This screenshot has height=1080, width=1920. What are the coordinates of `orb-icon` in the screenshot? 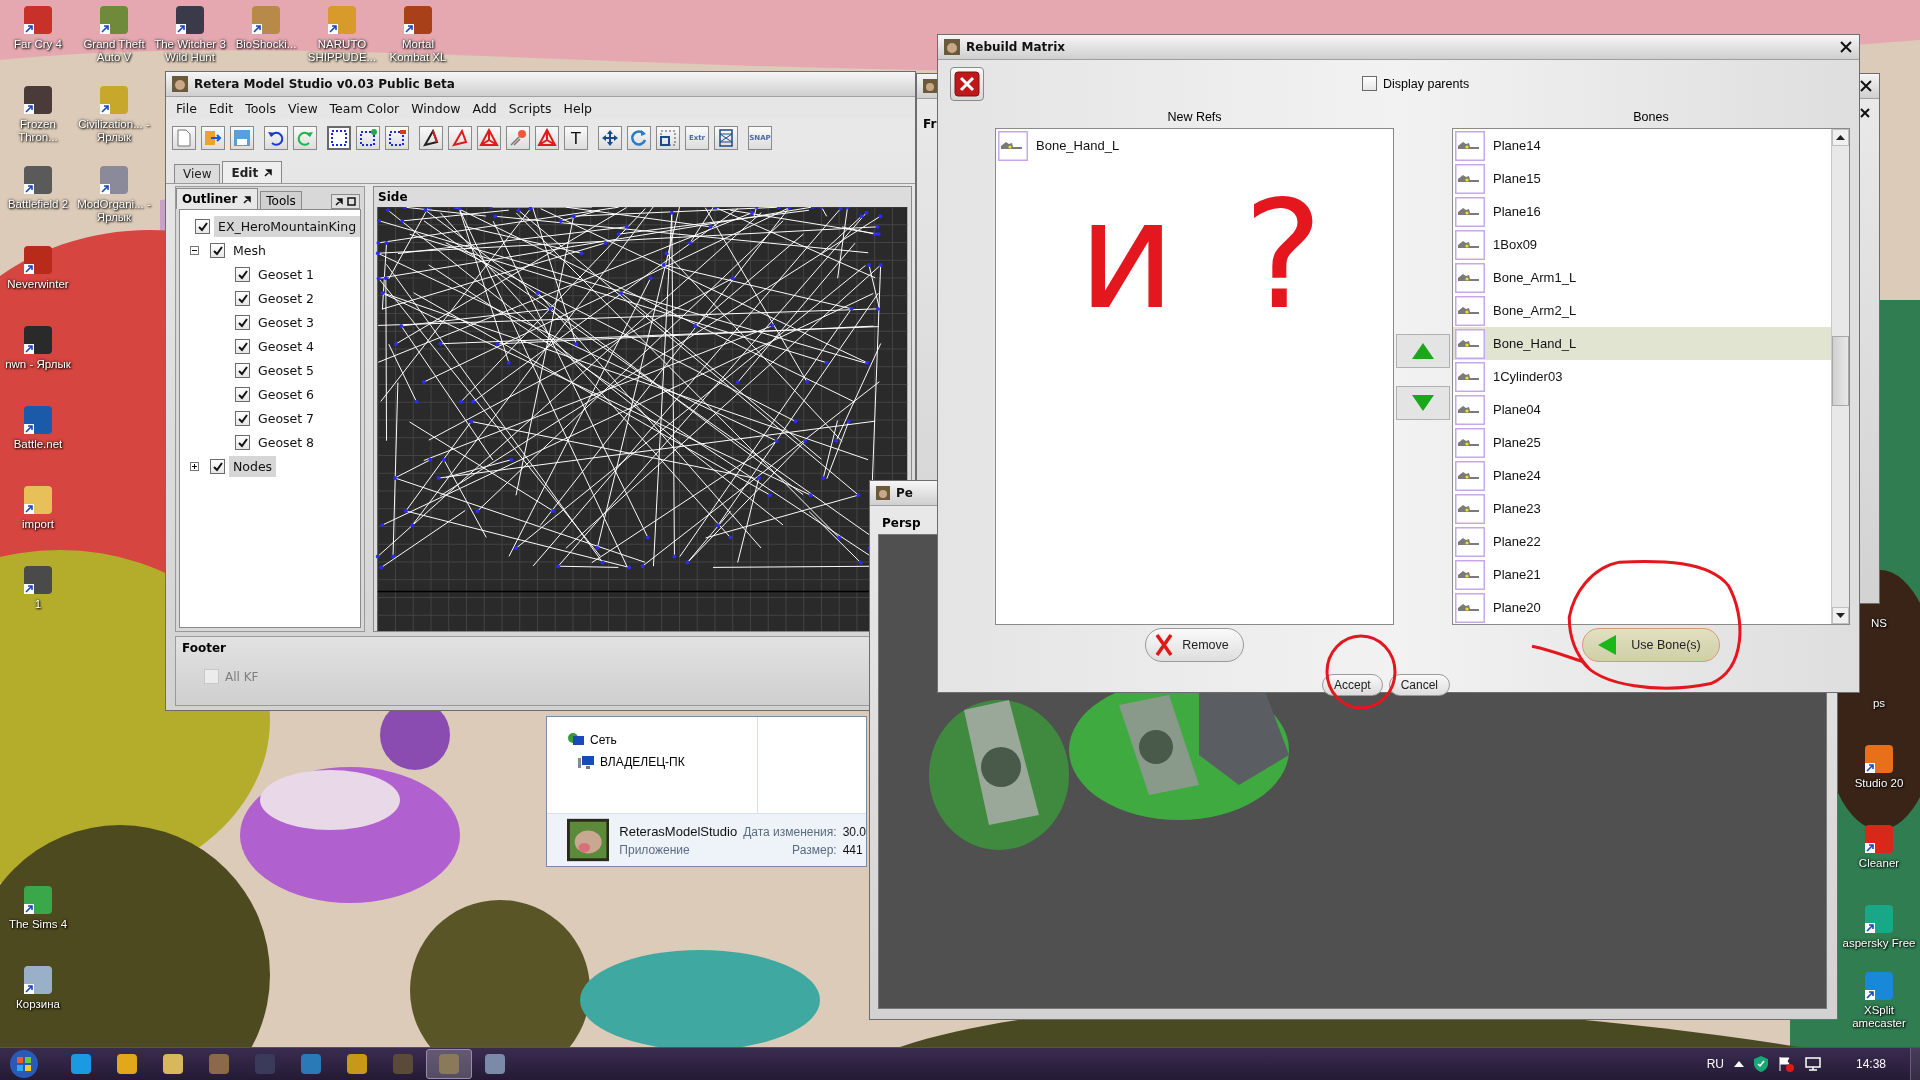 It's located at (24, 1064).